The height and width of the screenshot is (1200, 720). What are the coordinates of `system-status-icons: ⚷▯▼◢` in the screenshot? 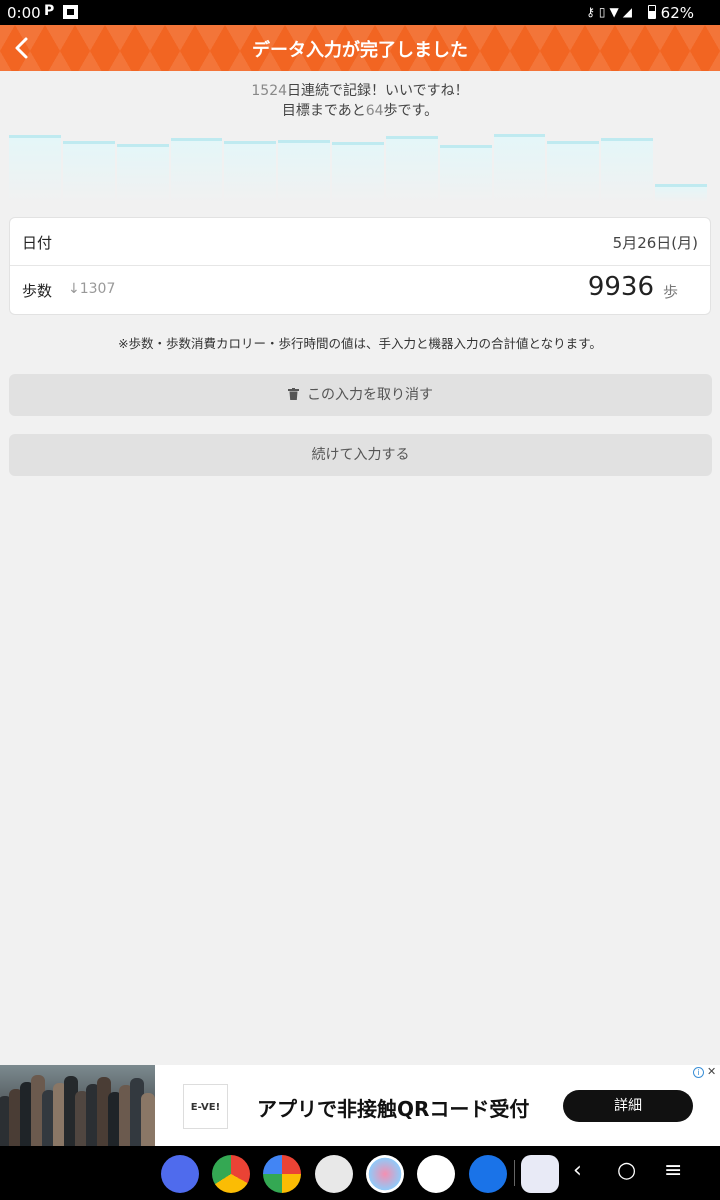 It's located at (611, 12).